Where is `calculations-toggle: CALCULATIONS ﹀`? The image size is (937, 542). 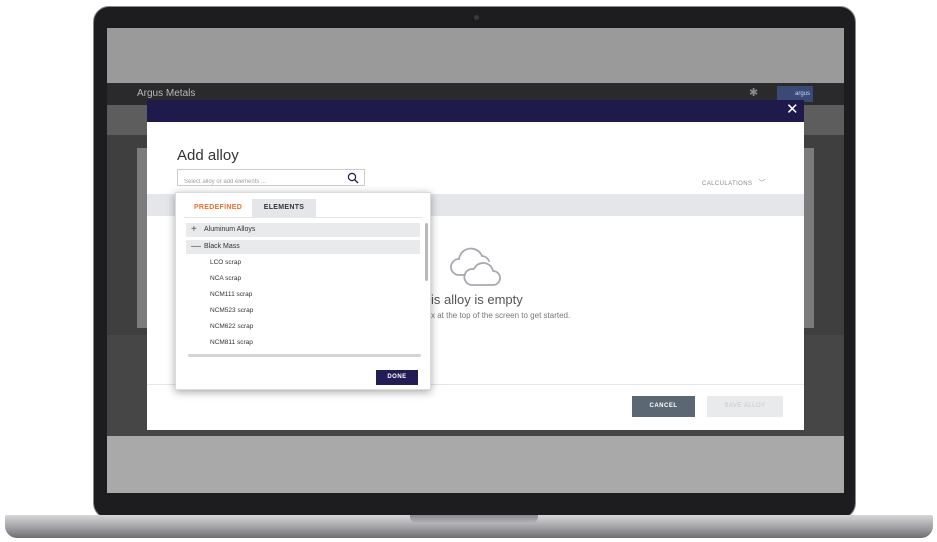
calculations-toggle: CALCULATIONS ﹀ is located at coordinates (734, 183).